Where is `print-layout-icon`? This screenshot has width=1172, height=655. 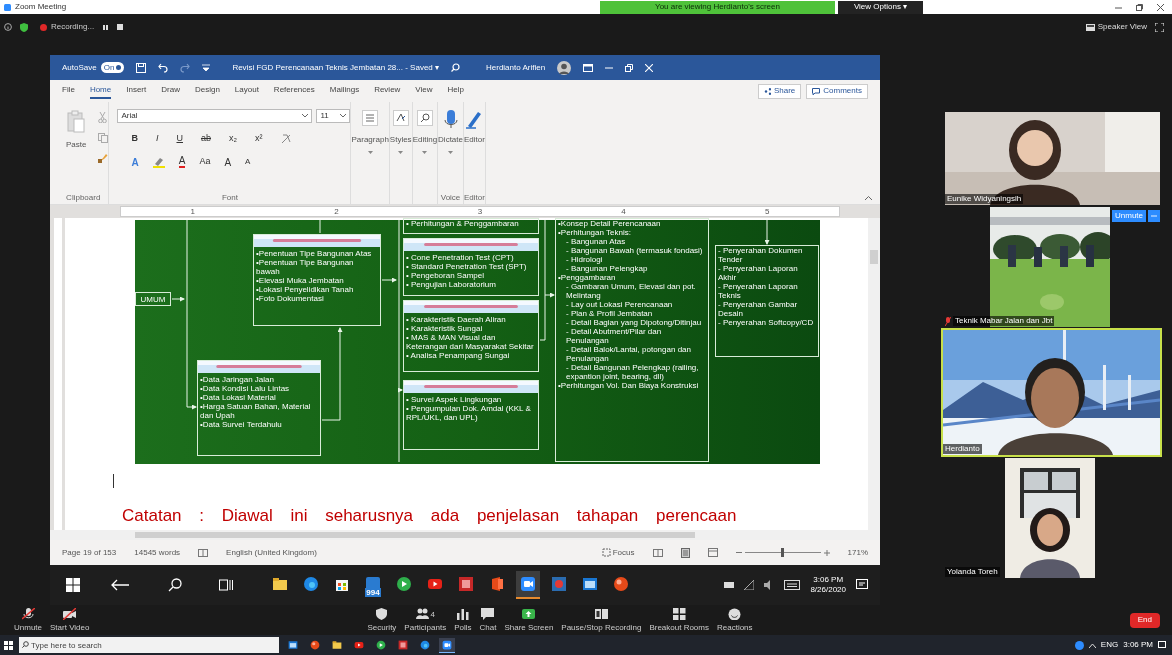
print-layout-icon is located at coordinates (685, 552).